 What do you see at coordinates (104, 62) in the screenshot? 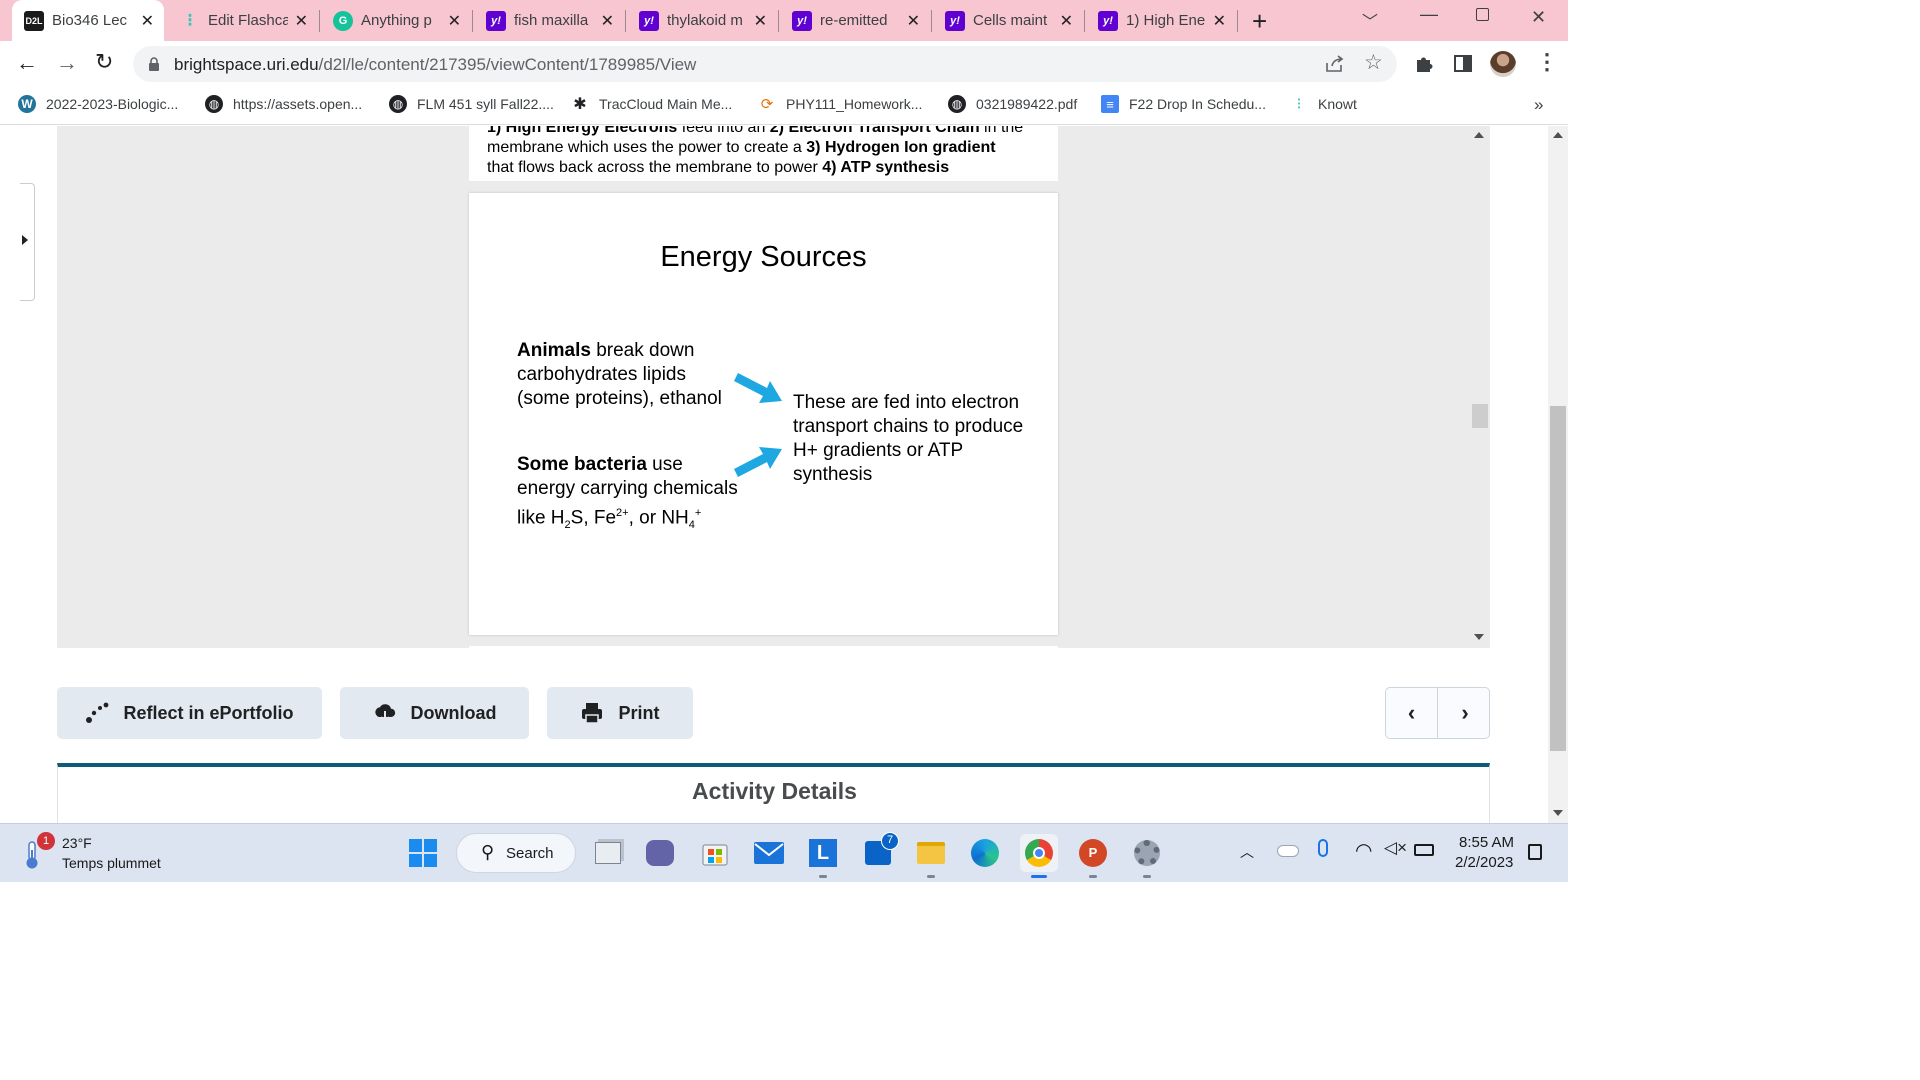
I see `reload-icon: ↻` at bounding box center [104, 62].